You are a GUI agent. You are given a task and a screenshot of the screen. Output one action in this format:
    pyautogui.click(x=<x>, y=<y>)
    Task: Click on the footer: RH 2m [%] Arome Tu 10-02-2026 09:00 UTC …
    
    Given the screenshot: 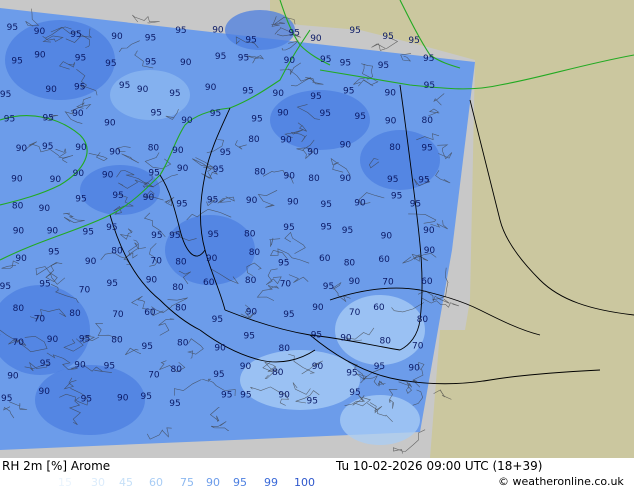 What is the action you would take?
    pyautogui.click(x=317, y=474)
    